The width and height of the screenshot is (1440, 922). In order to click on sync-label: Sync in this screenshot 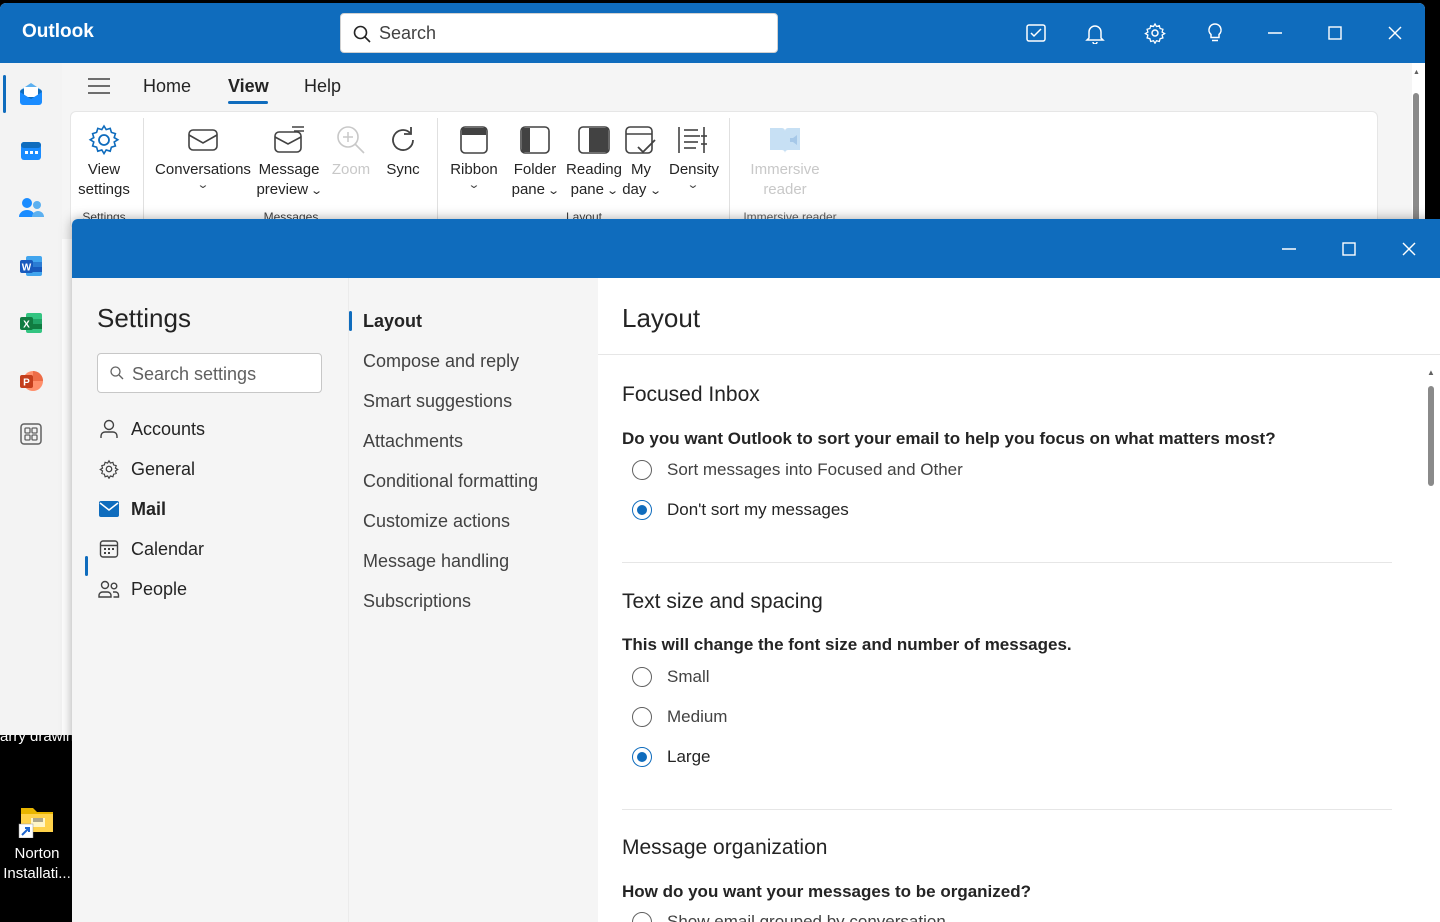, I will do `click(403, 169)`.